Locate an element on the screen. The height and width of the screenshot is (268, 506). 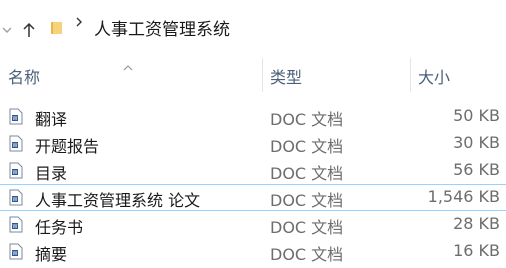
column-header-size: 大小 is located at coordinates (434, 76).